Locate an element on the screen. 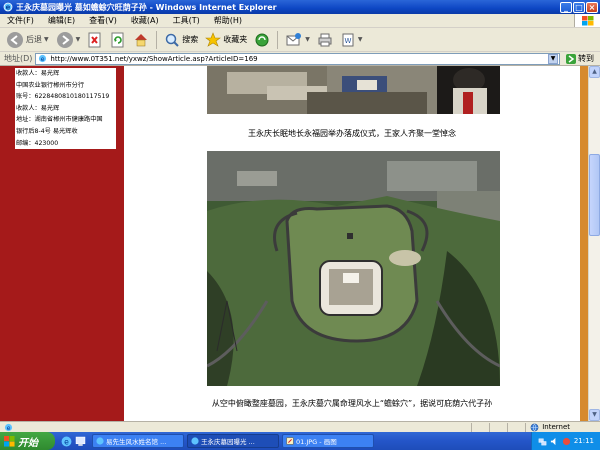 Image resolution: width=600 pixels, height=450 pixels. close-button: × is located at coordinates (592, 7).